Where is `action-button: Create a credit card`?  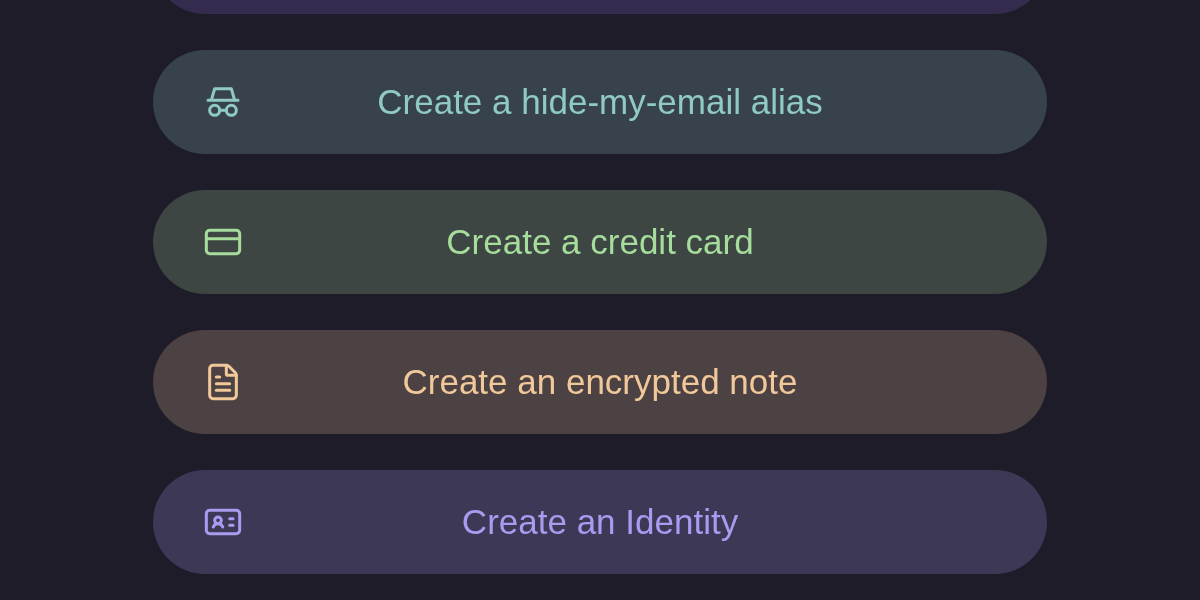 action-button: Create a credit card is located at coordinates (600, 242).